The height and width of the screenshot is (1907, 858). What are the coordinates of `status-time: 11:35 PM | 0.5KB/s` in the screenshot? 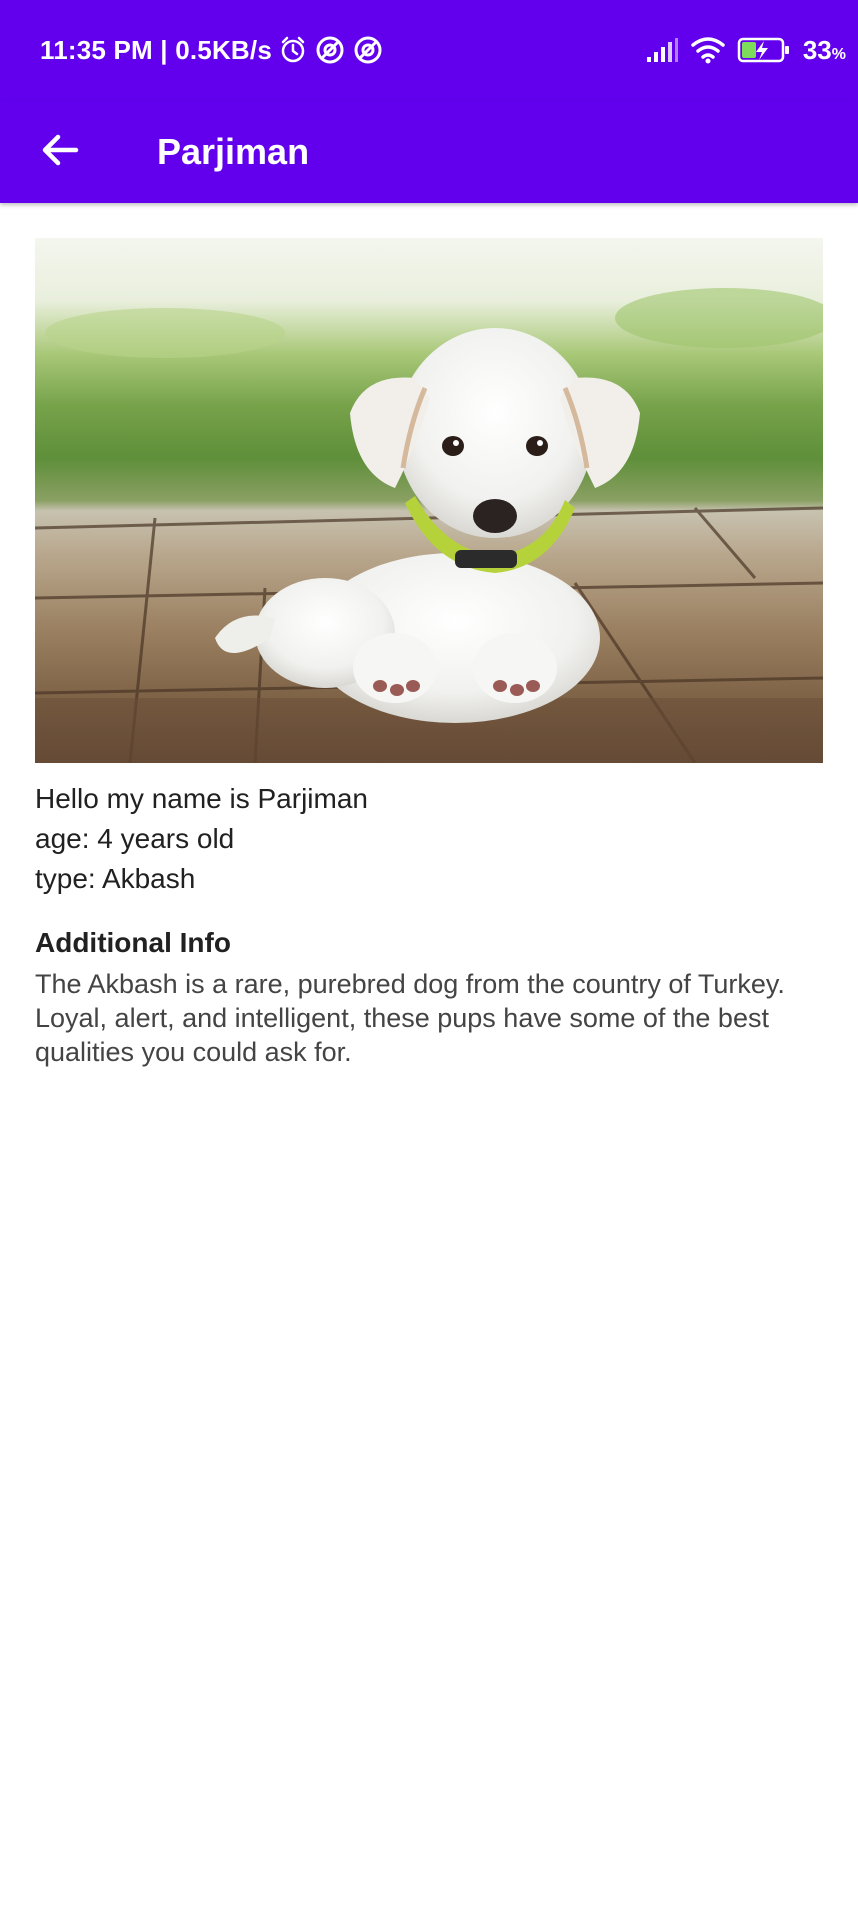 It's located at (156, 49).